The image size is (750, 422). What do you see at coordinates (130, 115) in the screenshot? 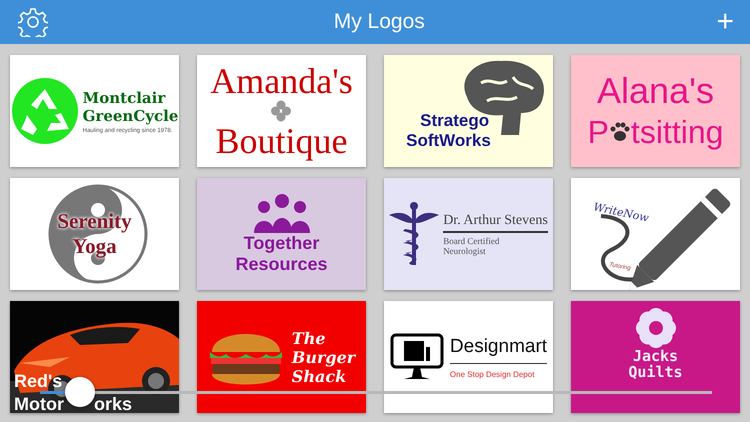
I see `logo-text: GreenCycle` at bounding box center [130, 115].